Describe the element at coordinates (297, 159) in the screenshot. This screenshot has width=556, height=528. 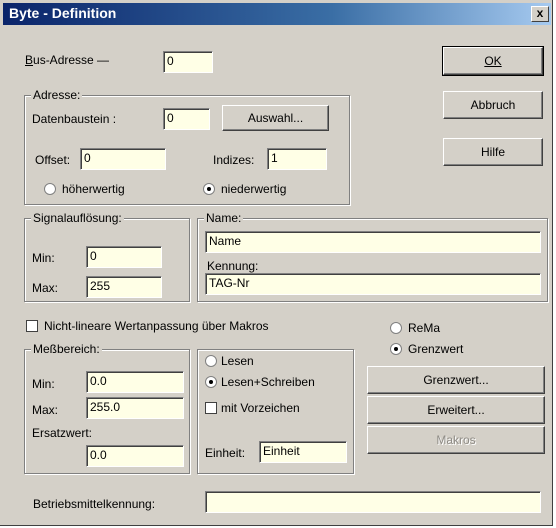
I see `indizes-input: 1` at that location.